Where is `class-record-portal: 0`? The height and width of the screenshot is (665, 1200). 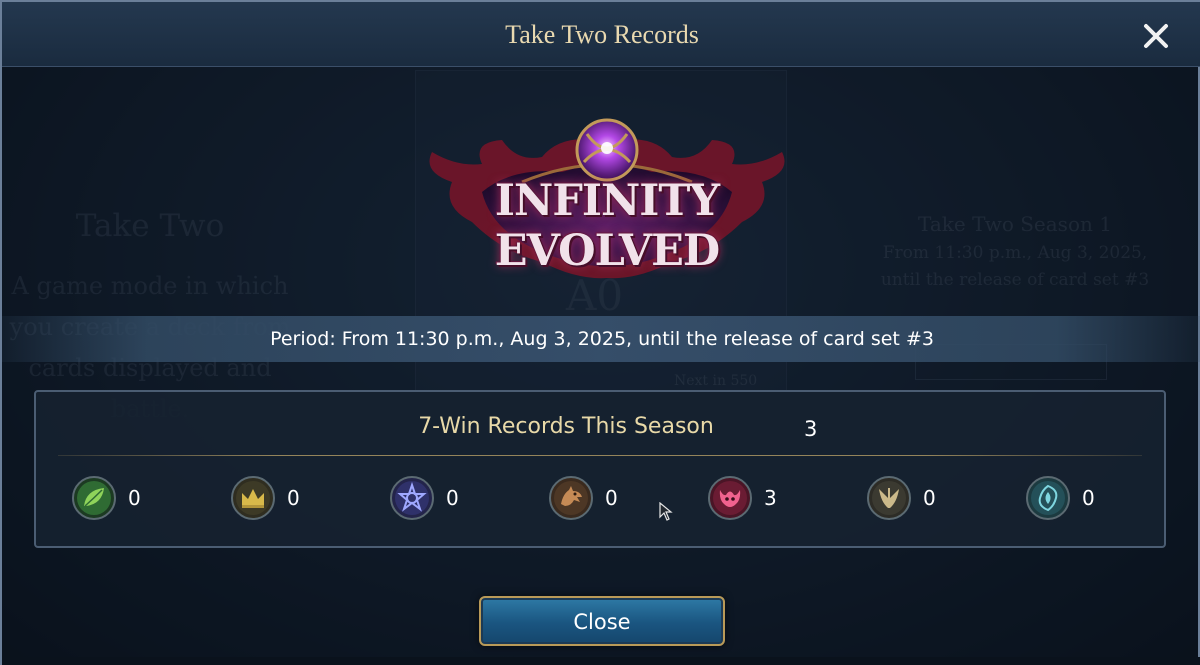
class-record-portal: 0 is located at coordinates (1086, 498).